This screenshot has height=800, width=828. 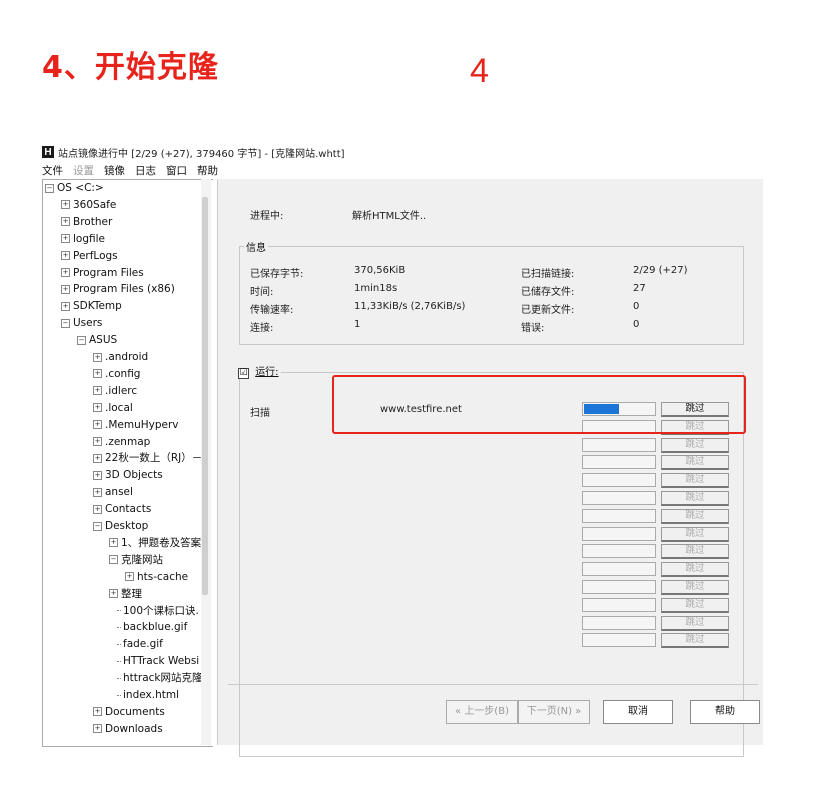 I want to click on tree-item: + Brother, so click(x=86, y=222).